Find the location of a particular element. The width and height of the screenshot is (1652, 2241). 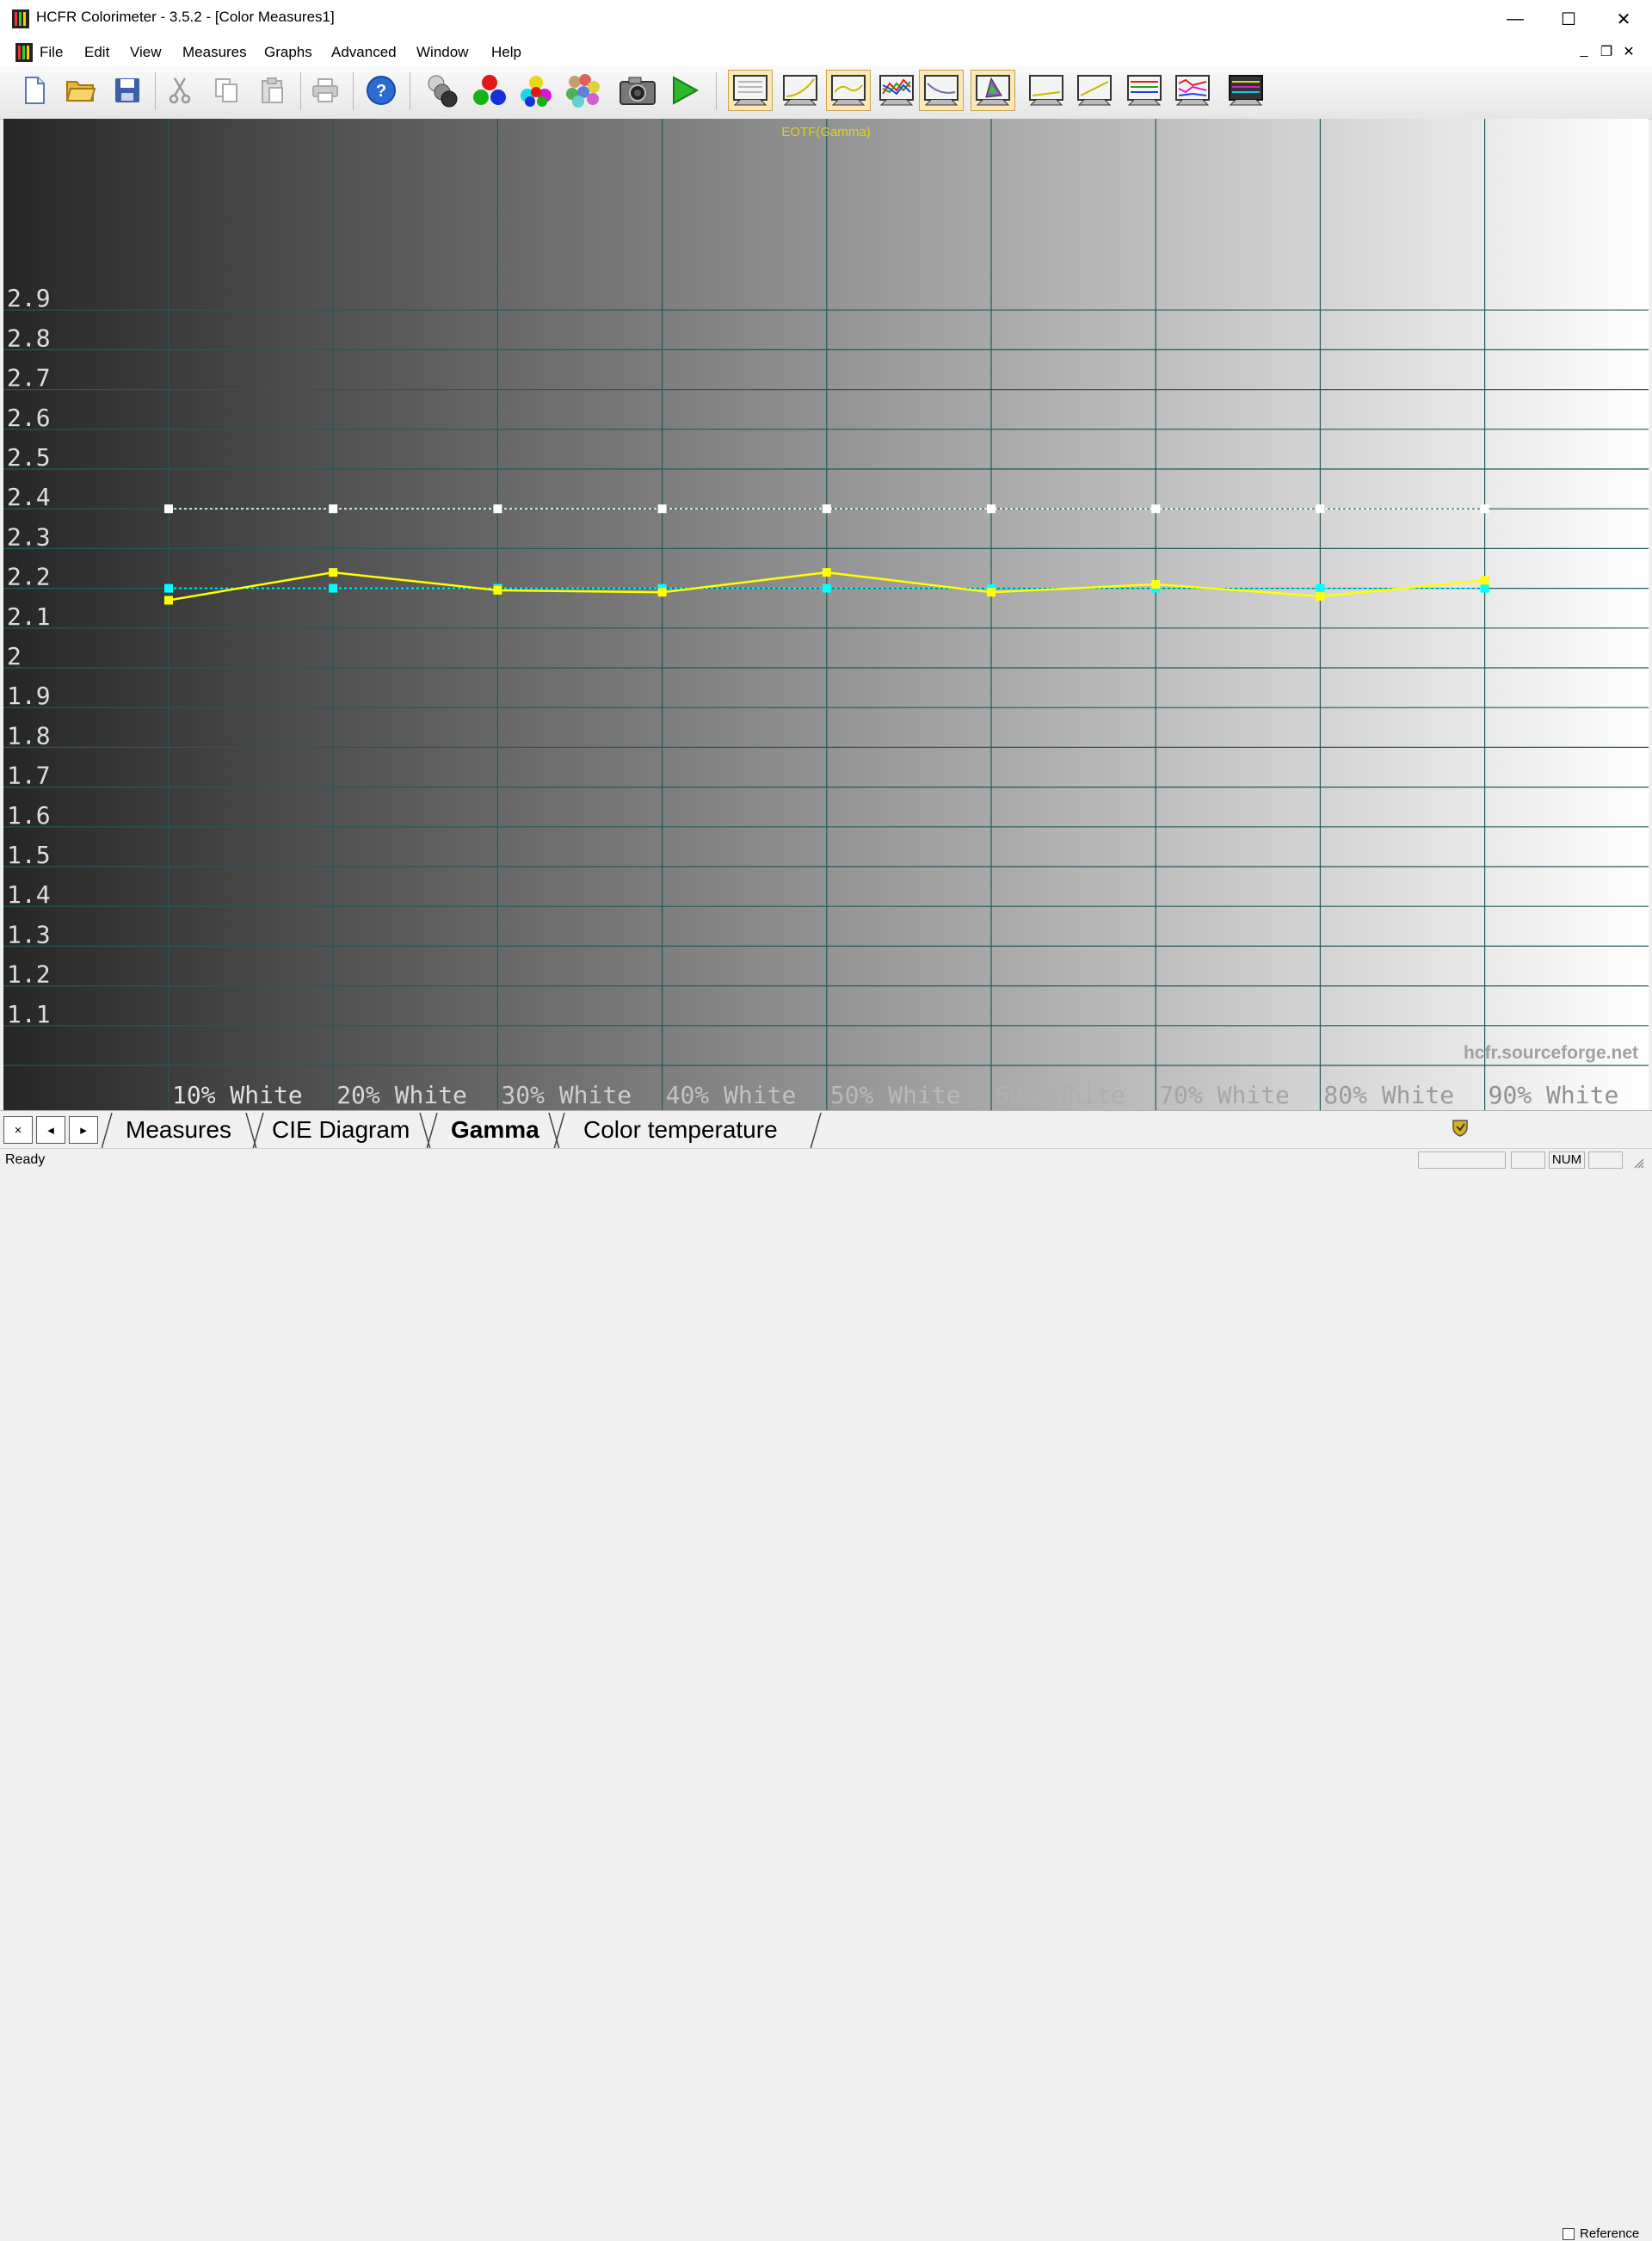

copy-button is located at coordinates (226, 90).